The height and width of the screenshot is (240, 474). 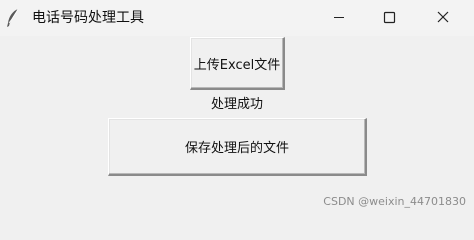 I want to click on status-label: 处理成功, so click(x=236, y=104).